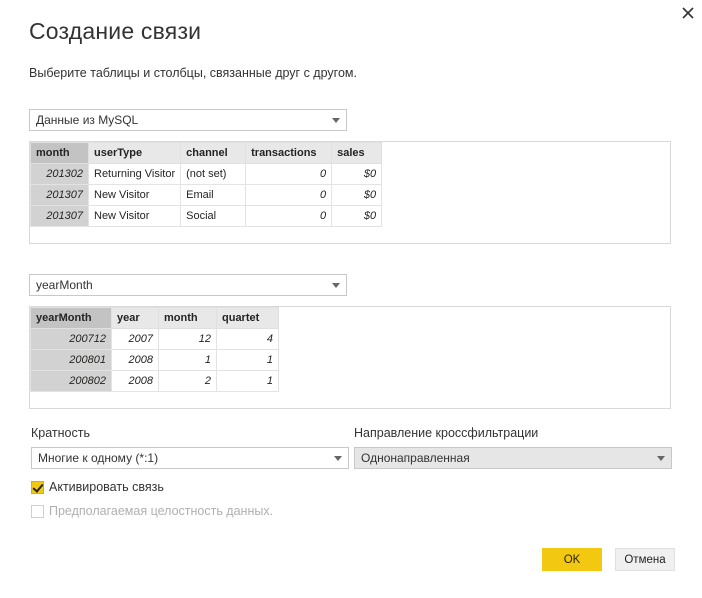 This screenshot has height=598, width=702. What do you see at coordinates (190, 458) in the screenshot?
I see `cardinality-select: Многие к одному (*:1)` at bounding box center [190, 458].